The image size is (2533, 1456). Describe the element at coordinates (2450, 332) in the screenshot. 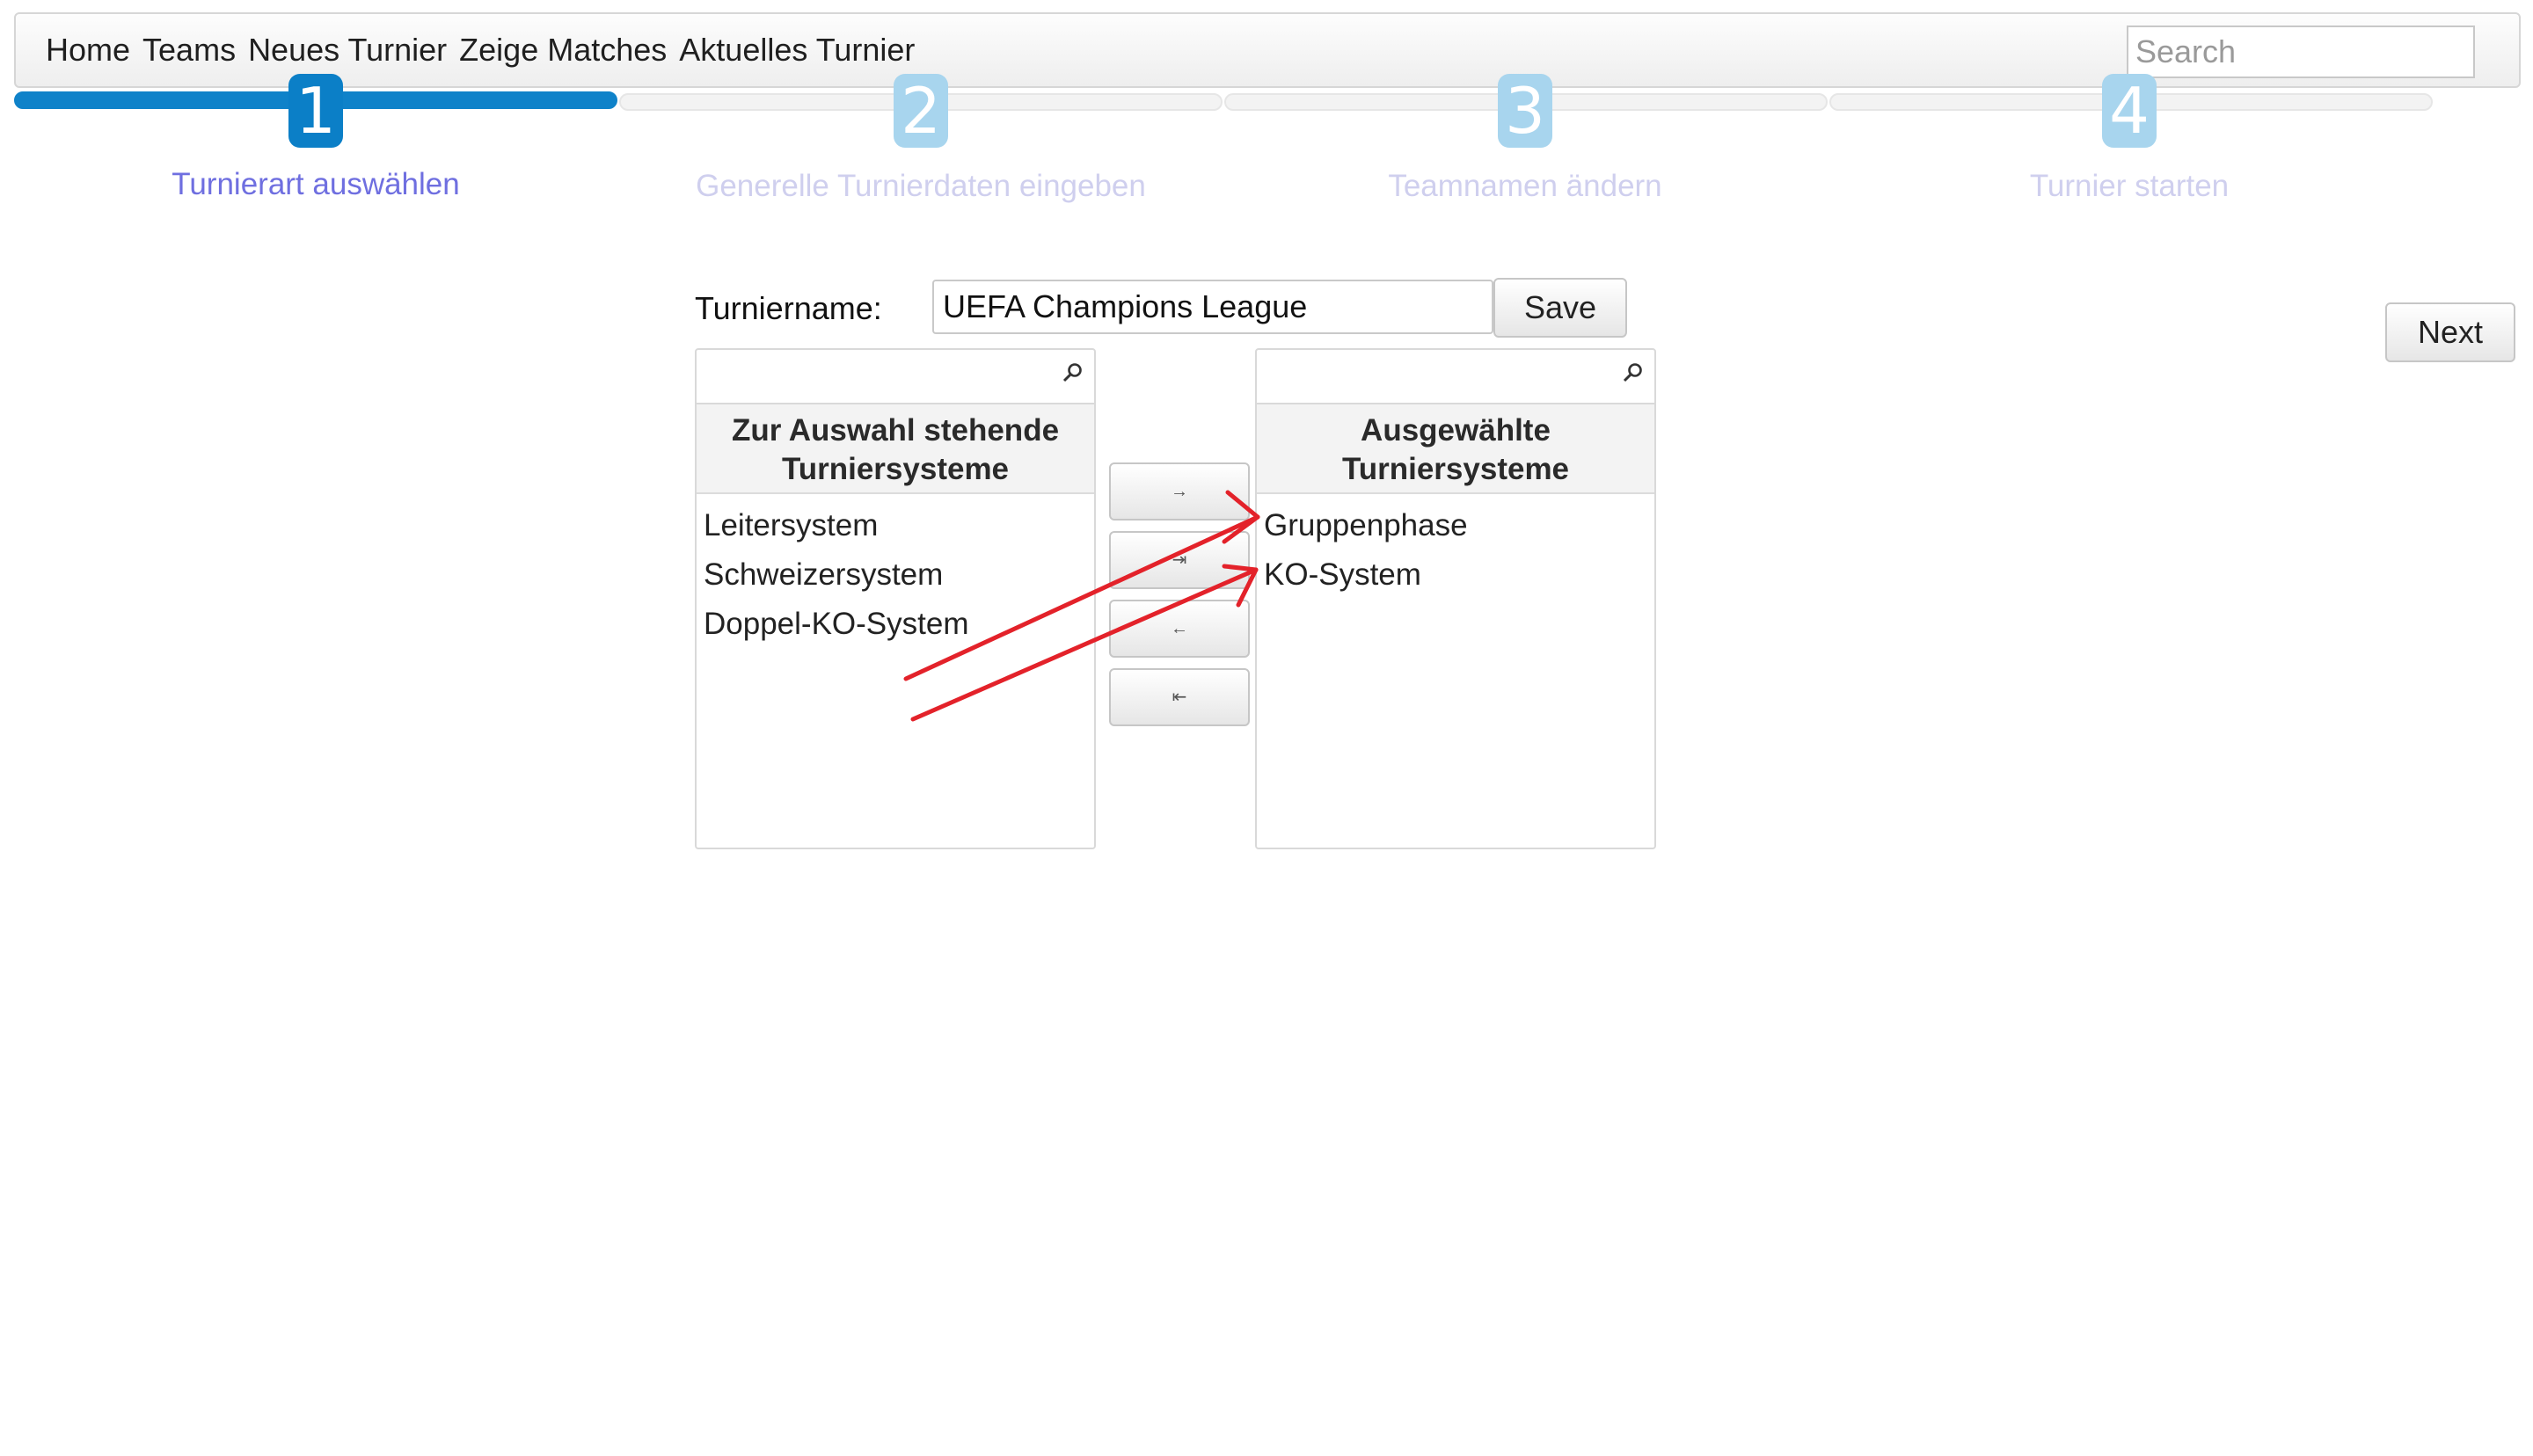

I see `next-button: Next` at that location.